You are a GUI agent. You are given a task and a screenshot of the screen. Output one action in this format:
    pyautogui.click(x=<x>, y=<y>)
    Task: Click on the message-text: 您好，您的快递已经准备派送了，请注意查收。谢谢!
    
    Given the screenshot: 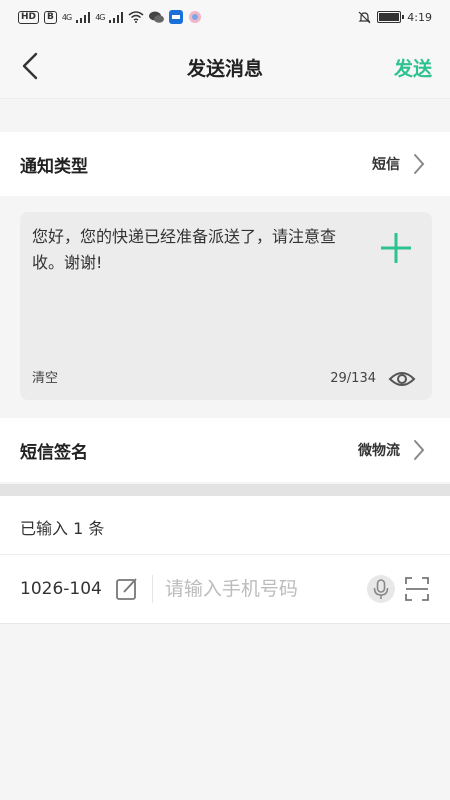 What is the action you would take?
    pyautogui.click(x=199, y=250)
    